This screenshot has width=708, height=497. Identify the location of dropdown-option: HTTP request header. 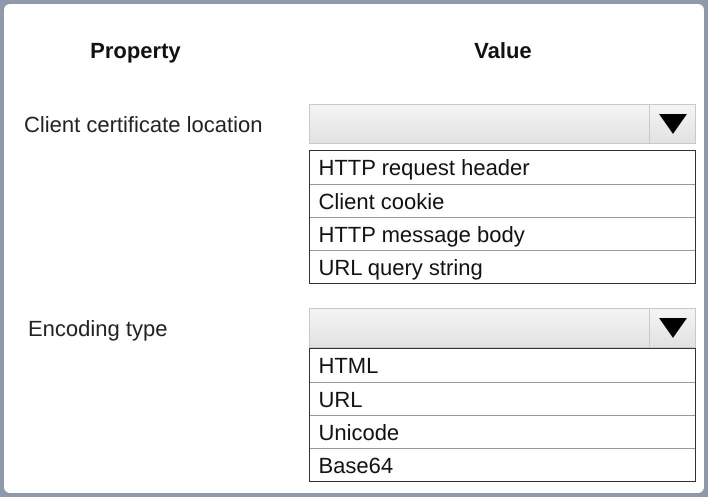
(502, 167).